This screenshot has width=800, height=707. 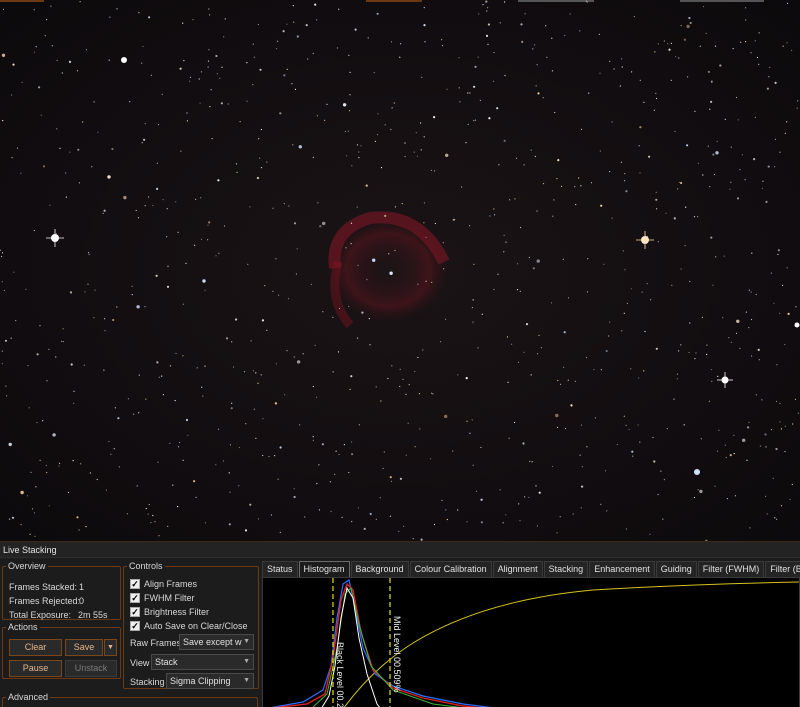 I want to click on auto-save-checkbox: ✓ Auto Save on Clear/Close, so click(x=189, y=626).